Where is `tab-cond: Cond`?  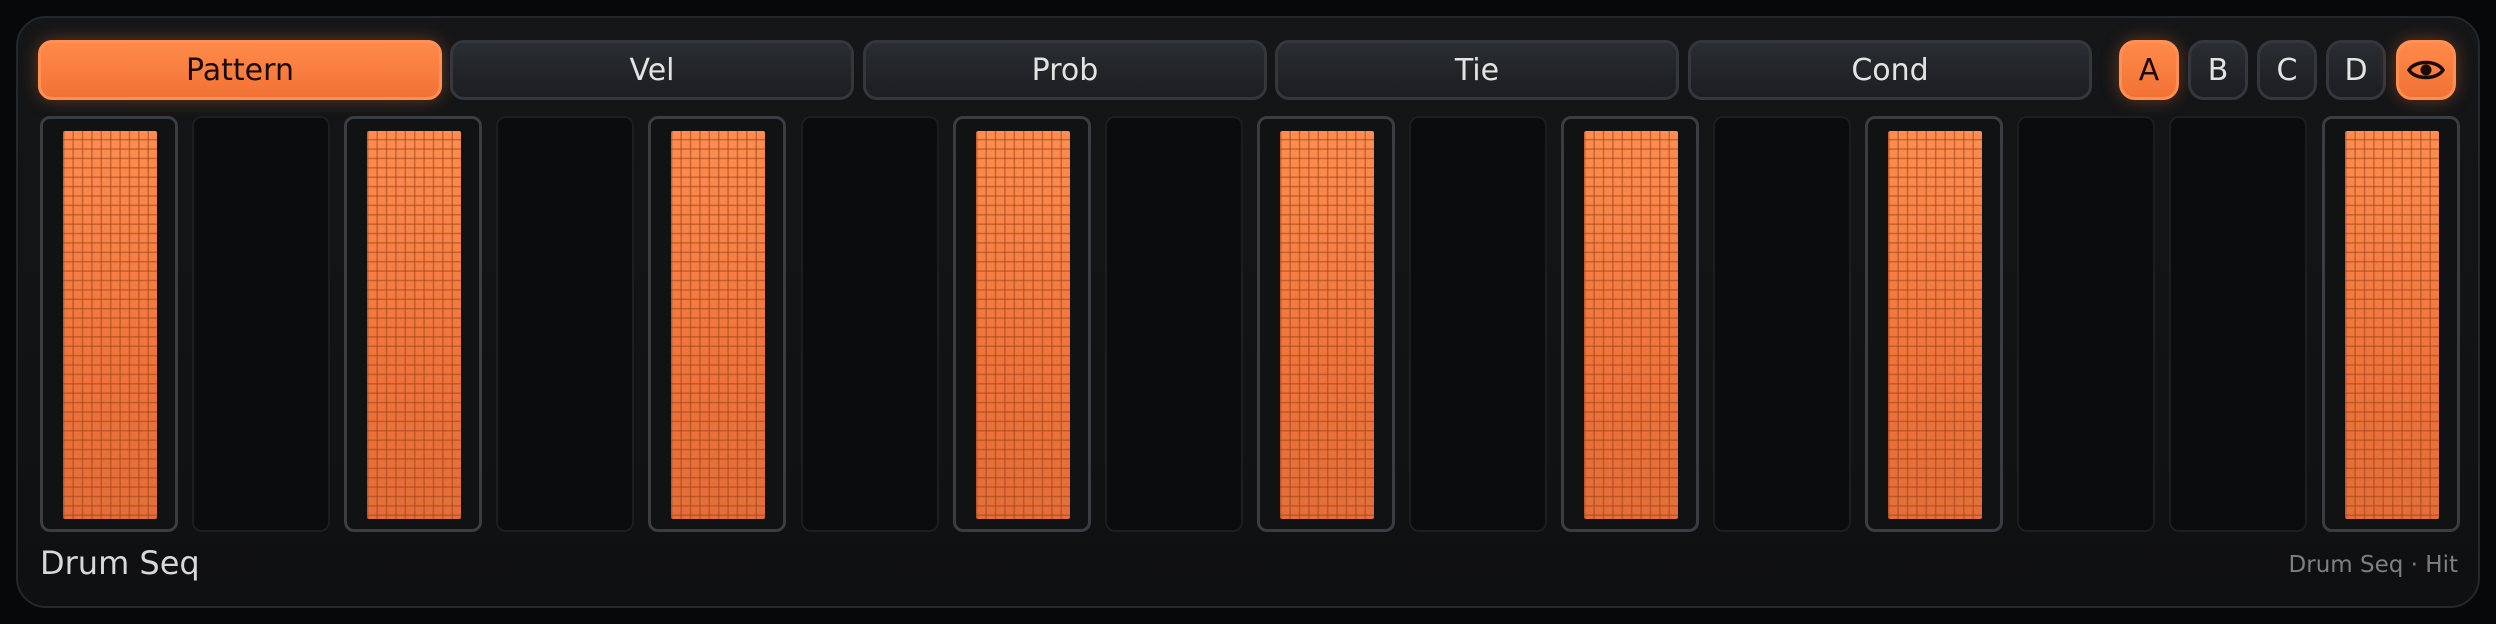 tab-cond: Cond is located at coordinates (1890, 70).